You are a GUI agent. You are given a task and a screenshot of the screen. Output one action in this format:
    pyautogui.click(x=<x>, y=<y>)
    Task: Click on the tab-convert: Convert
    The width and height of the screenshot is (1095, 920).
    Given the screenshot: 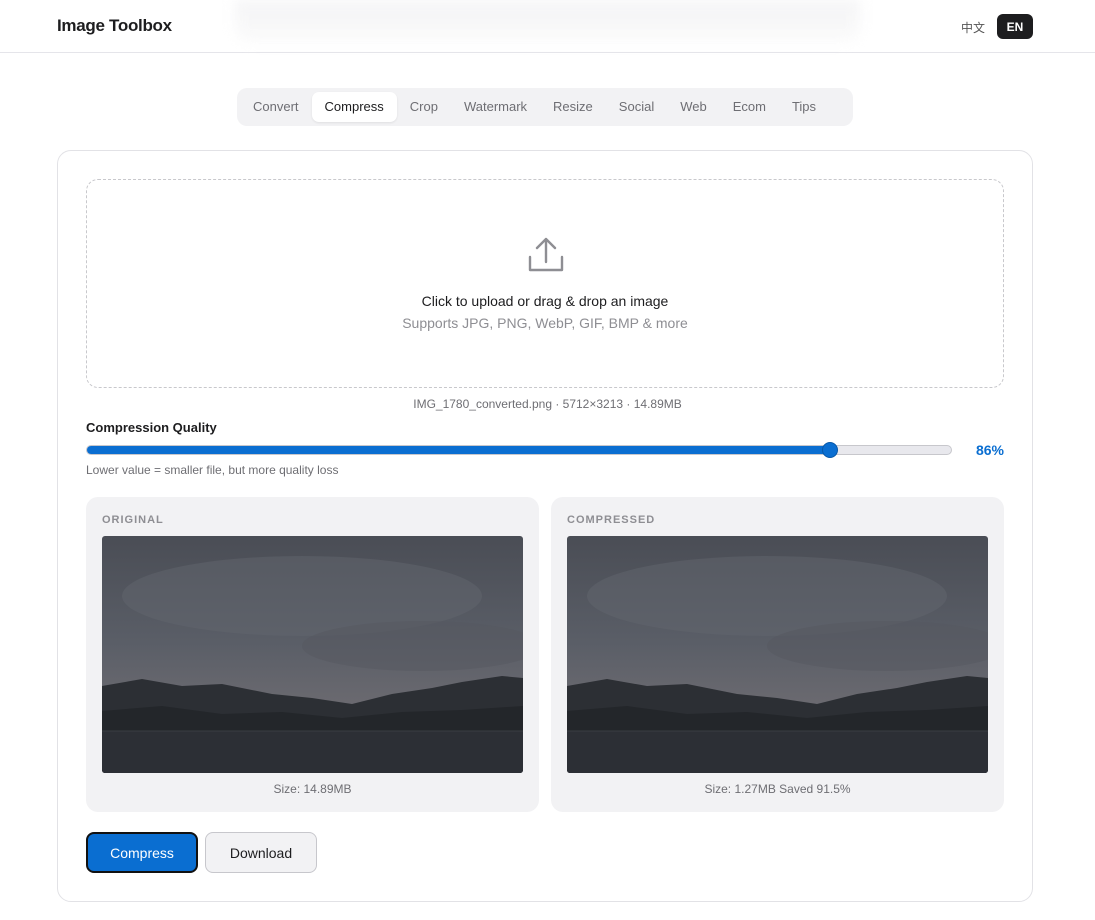 What is the action you would take?
    pyautogui.click(x=276, y=107)
    